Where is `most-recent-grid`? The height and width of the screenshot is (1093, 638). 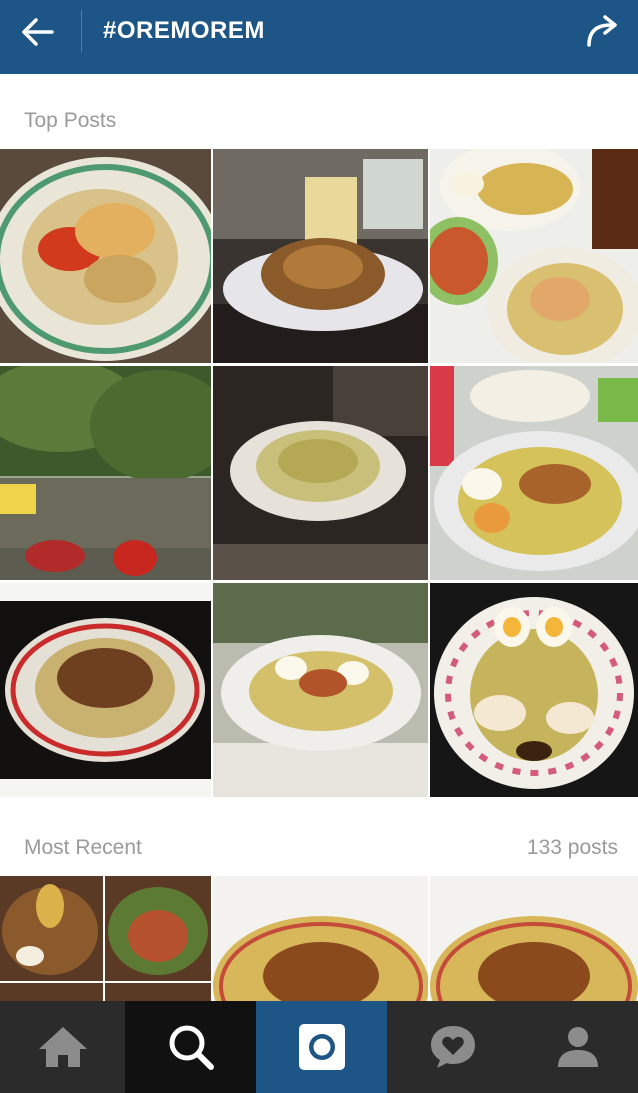
most-recent-grid is located at coordinates (319, 938).